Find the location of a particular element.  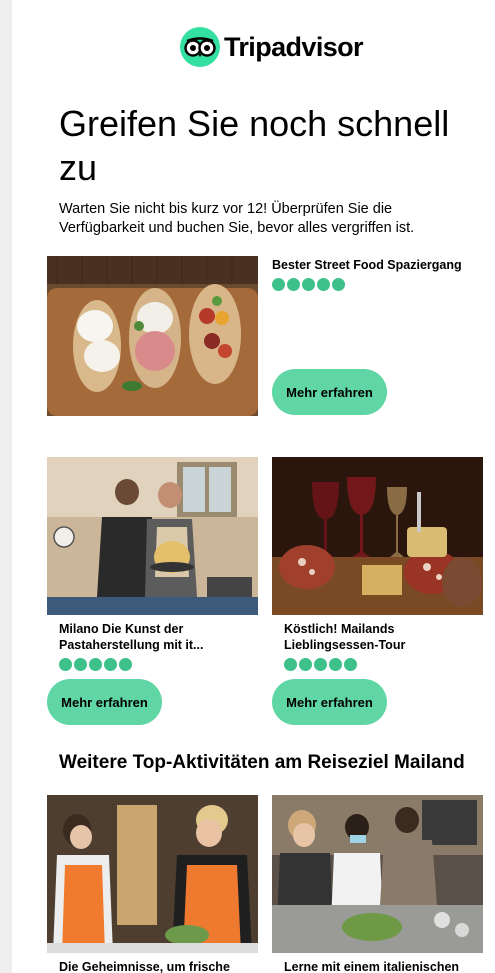

owl-icon is located at coordinates (200, 47).